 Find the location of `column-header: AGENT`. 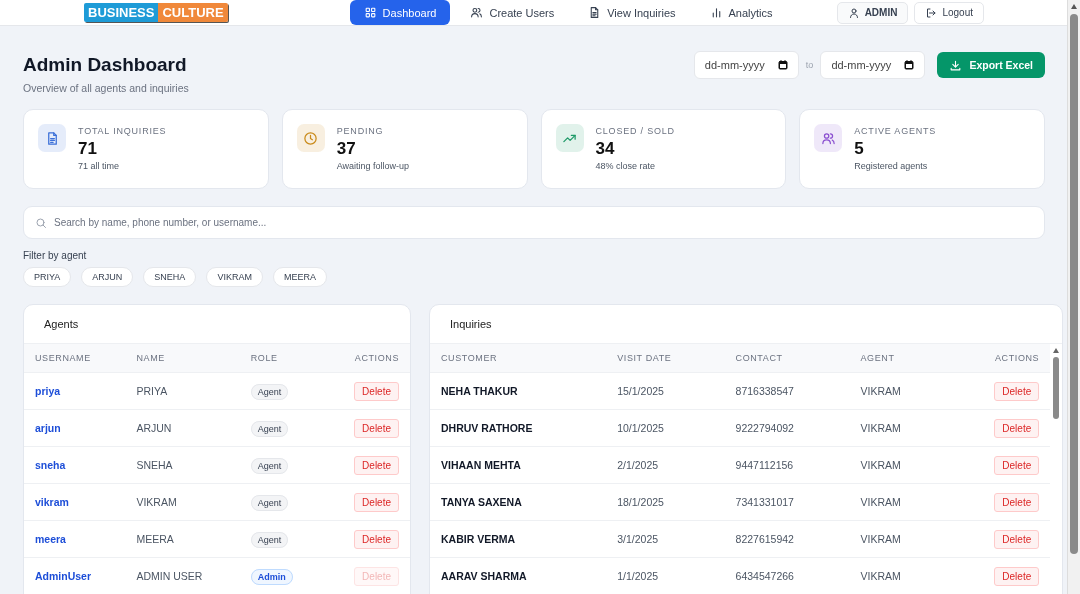

column-header: AGENT is located at coordinates (898, 358).